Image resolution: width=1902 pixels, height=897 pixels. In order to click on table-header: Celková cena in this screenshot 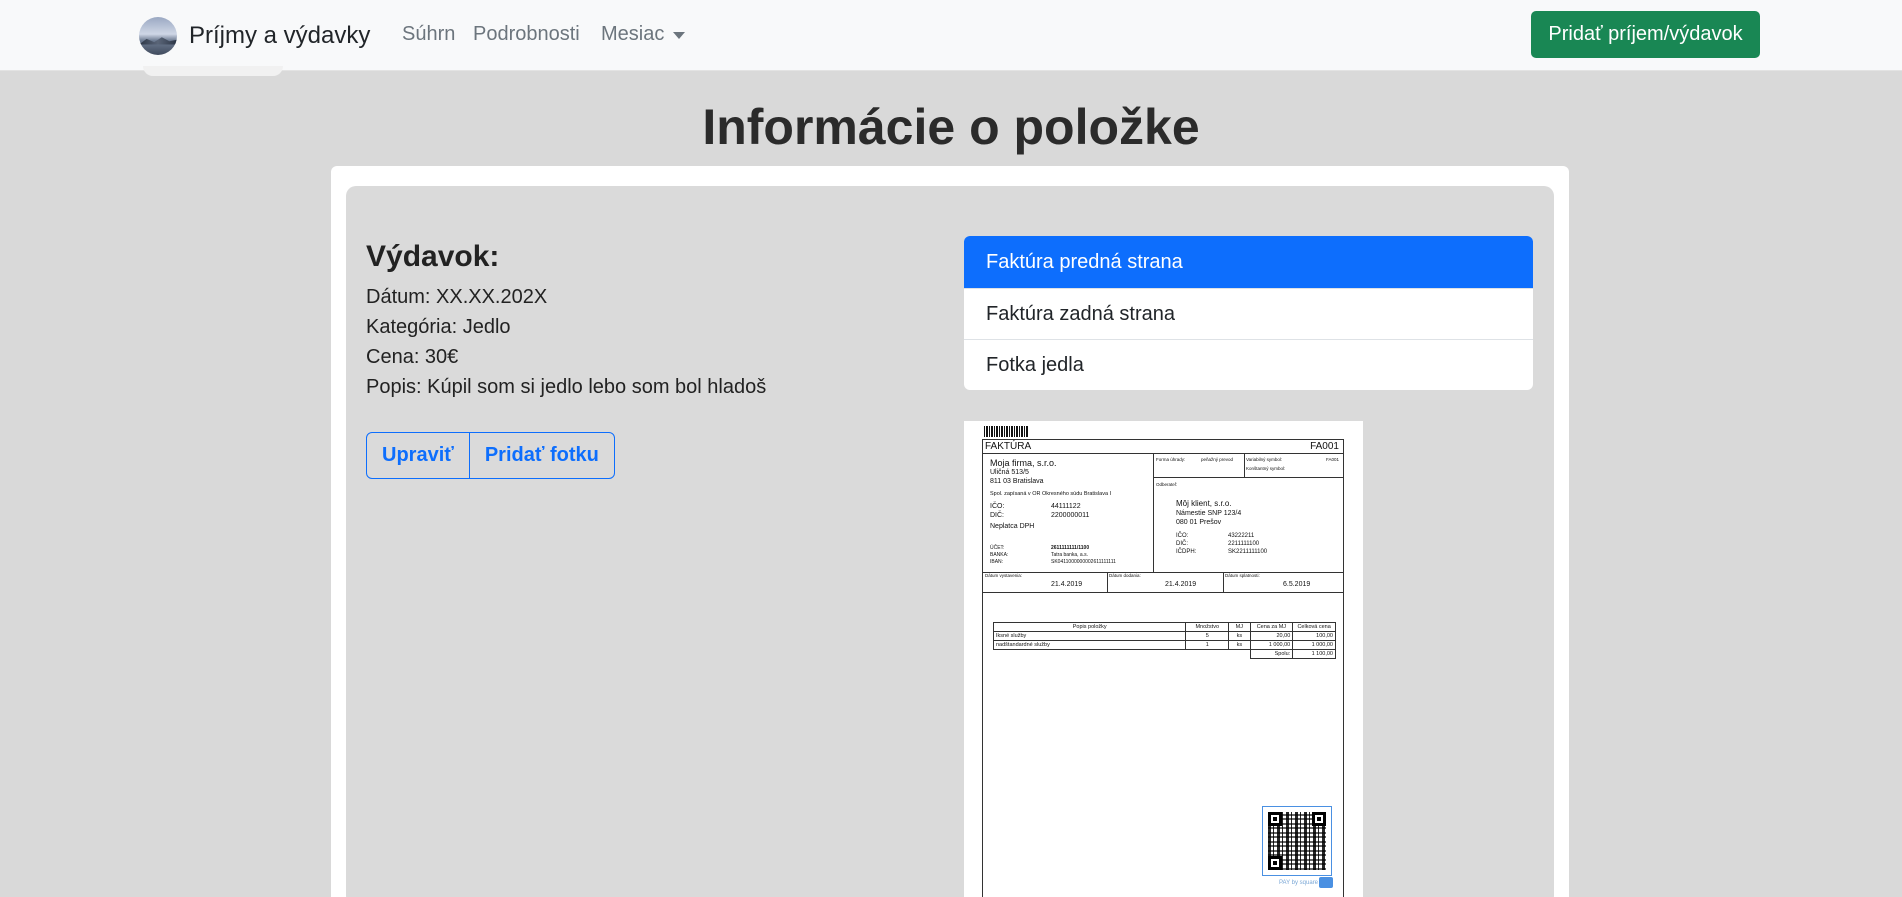, I will do `click(1314, 627)`.